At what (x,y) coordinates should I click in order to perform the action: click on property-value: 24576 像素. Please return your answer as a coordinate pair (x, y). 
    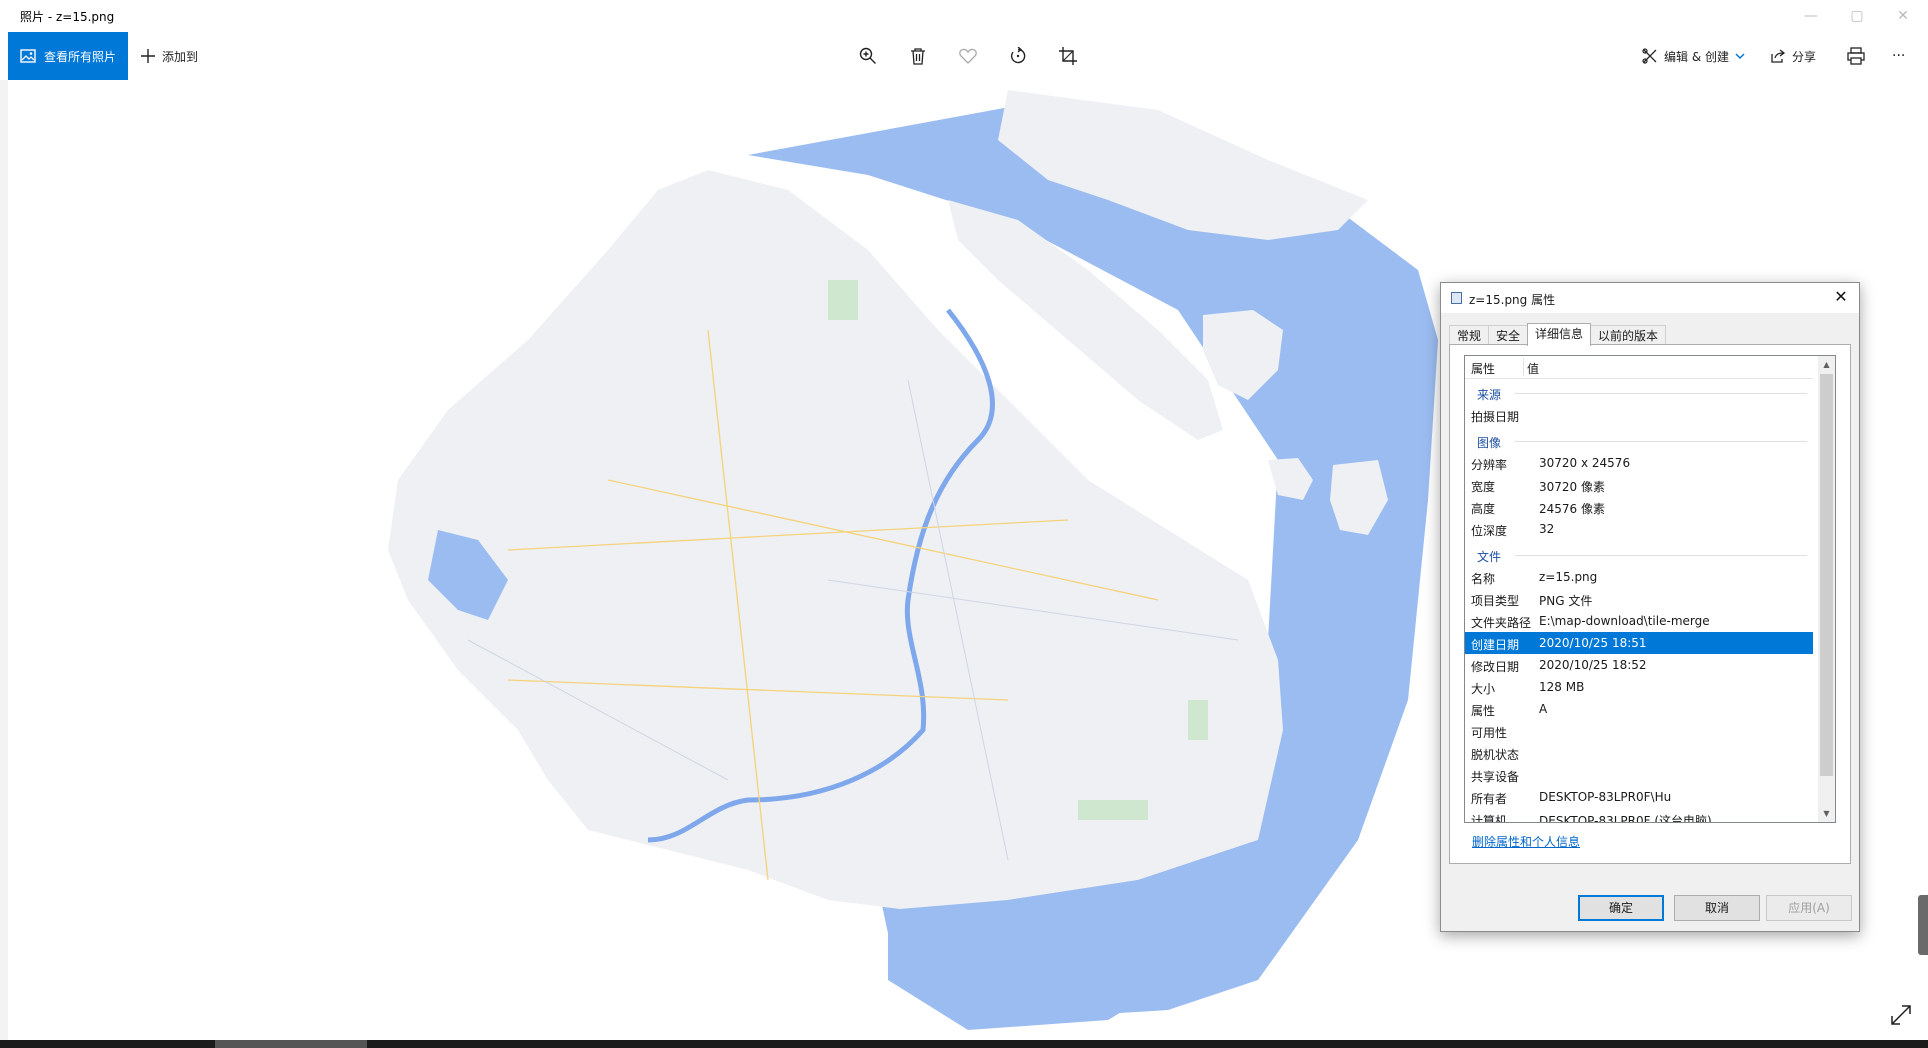
    Looking at the image, I should click on (1572, 509).